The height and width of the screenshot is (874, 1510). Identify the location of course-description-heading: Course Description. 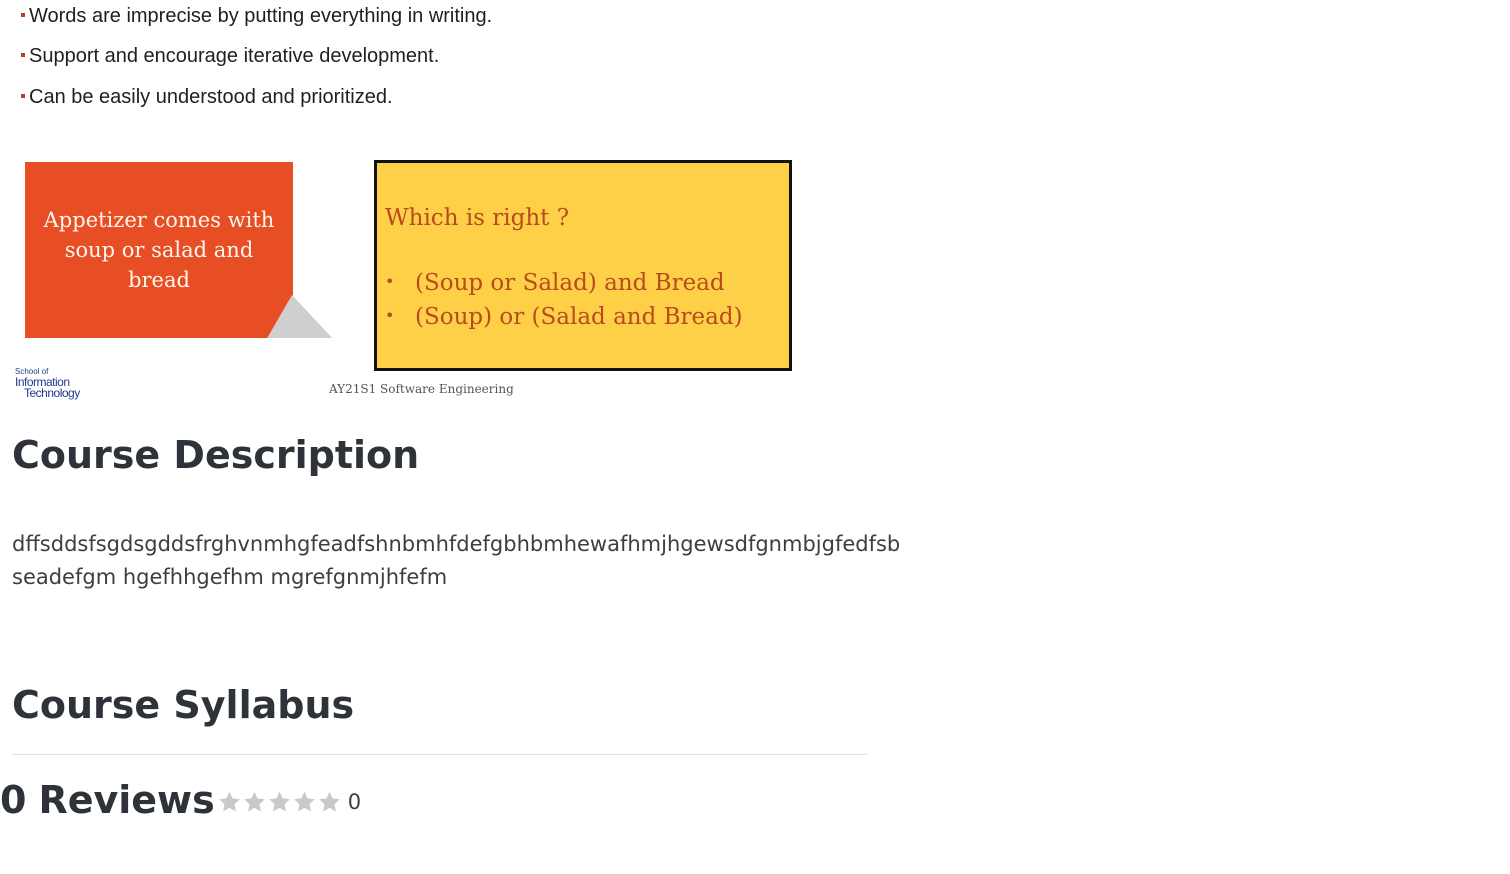
(216, 455).